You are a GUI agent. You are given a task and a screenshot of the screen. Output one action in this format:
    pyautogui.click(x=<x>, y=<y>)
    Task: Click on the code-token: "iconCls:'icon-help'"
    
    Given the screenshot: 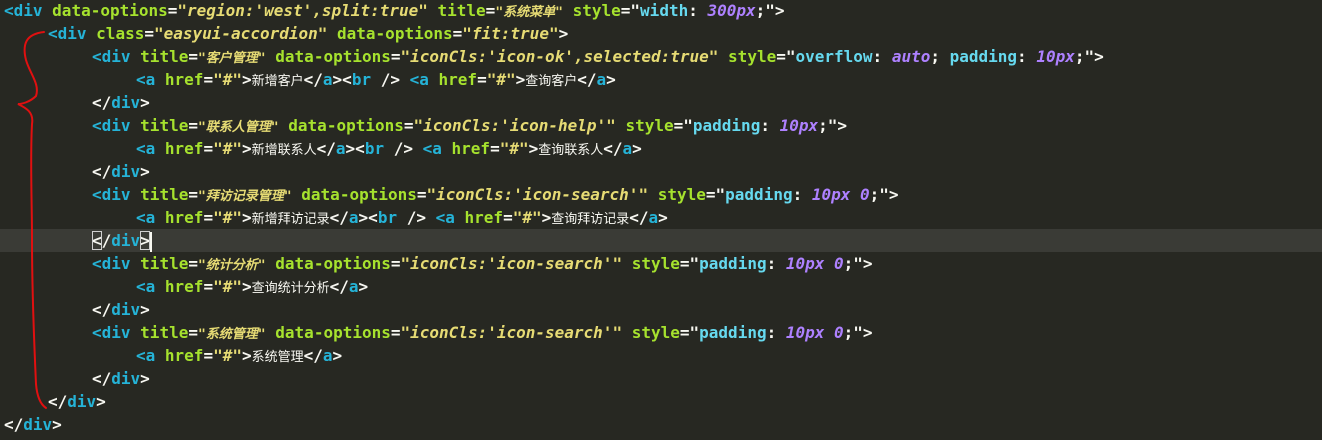 What is the action you would take?
    pyautogui.click(x=514, y=125)
    